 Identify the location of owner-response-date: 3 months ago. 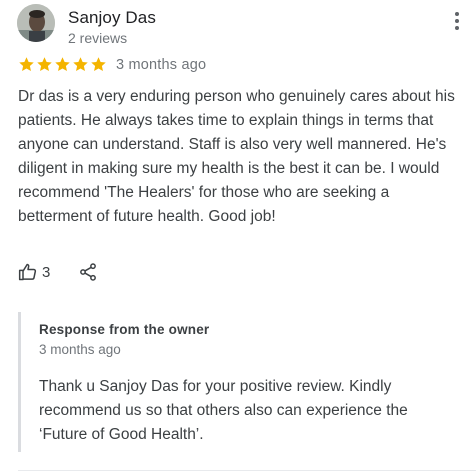
(80, 349).